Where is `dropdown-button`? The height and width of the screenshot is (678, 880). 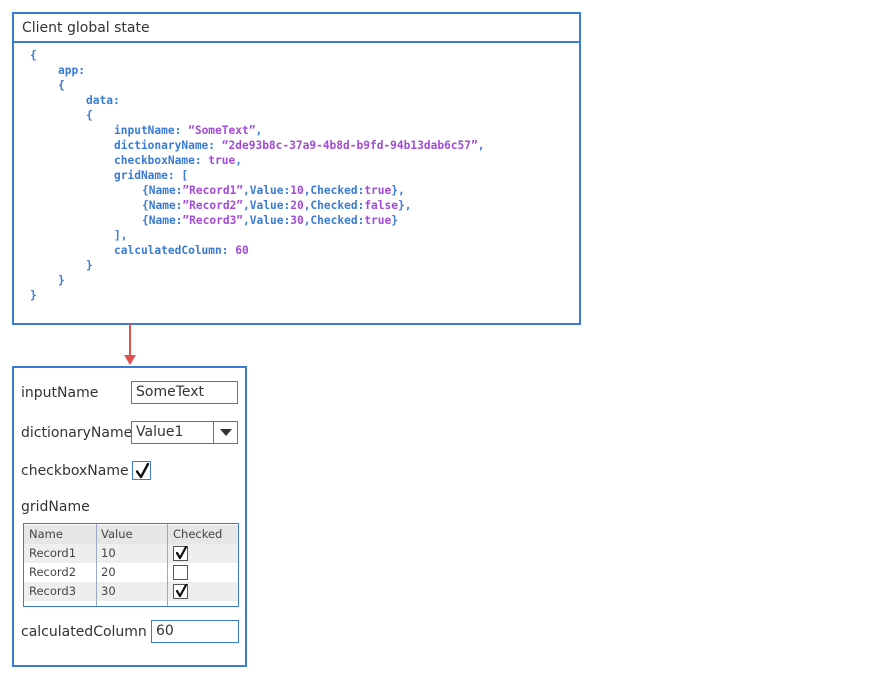 dropdown-button is located at coordinates (225, 432).